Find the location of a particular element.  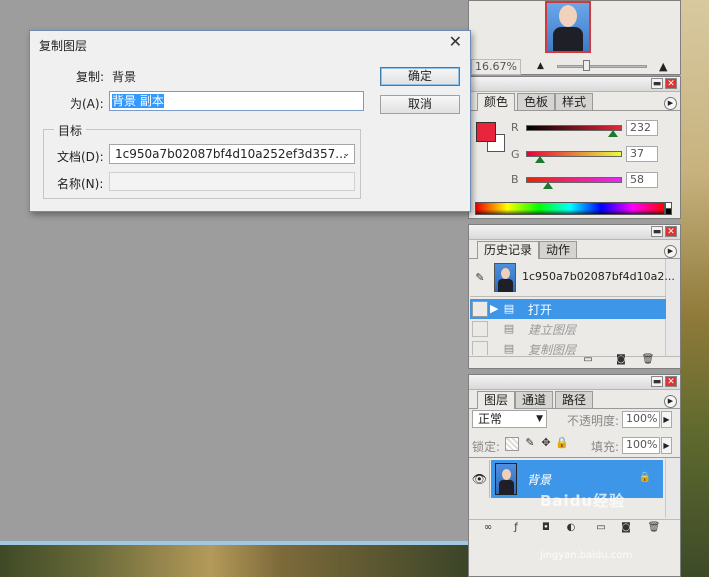

watermark-url: jingyan.baidu.com is located at coordinates (586, 555).